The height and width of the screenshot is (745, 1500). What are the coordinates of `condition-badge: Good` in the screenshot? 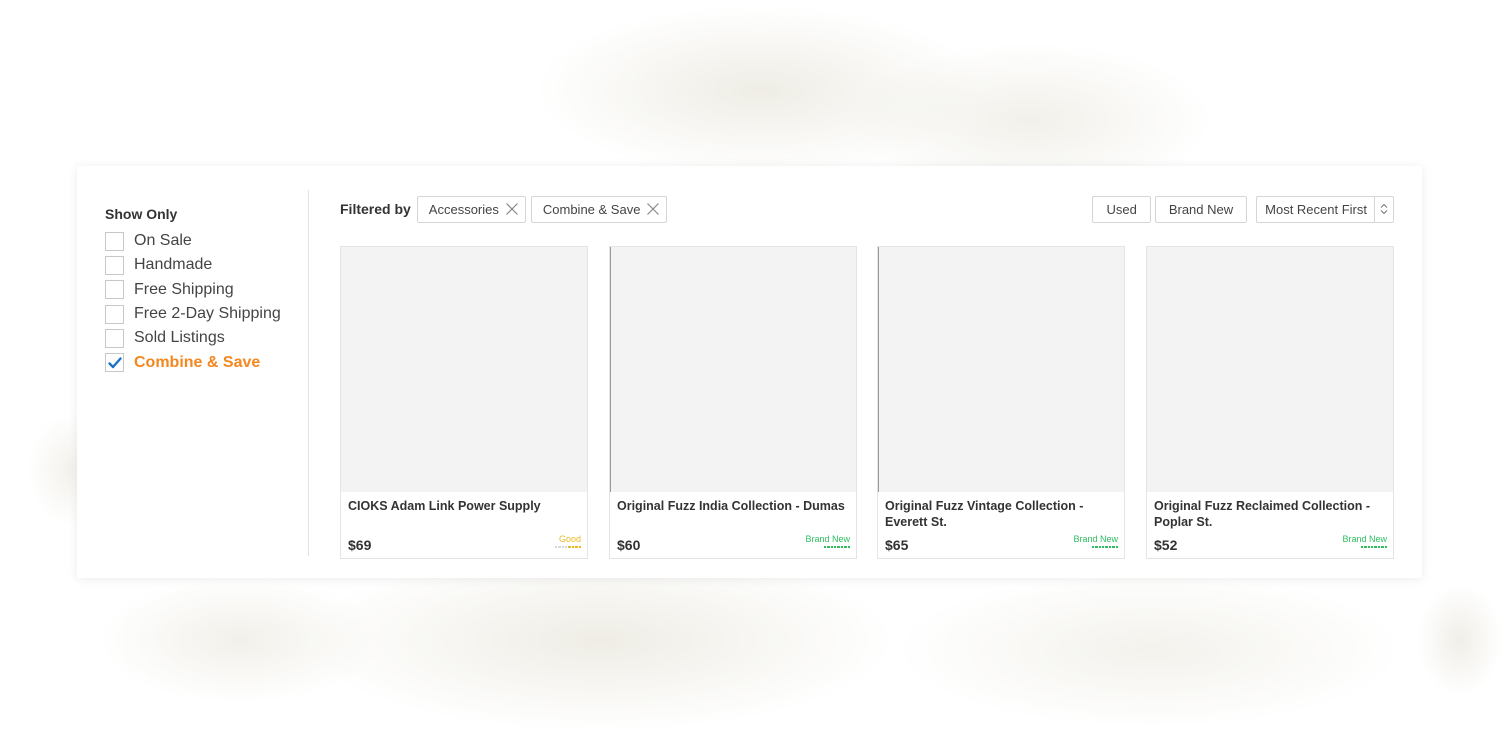 It's located at (567, 541).